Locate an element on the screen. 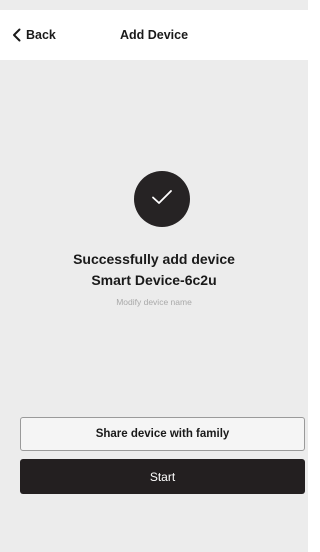 The width and height of the screenshot is (320, 552). device-name: Smart Device-6c2u is located at coordinates (154, 280).